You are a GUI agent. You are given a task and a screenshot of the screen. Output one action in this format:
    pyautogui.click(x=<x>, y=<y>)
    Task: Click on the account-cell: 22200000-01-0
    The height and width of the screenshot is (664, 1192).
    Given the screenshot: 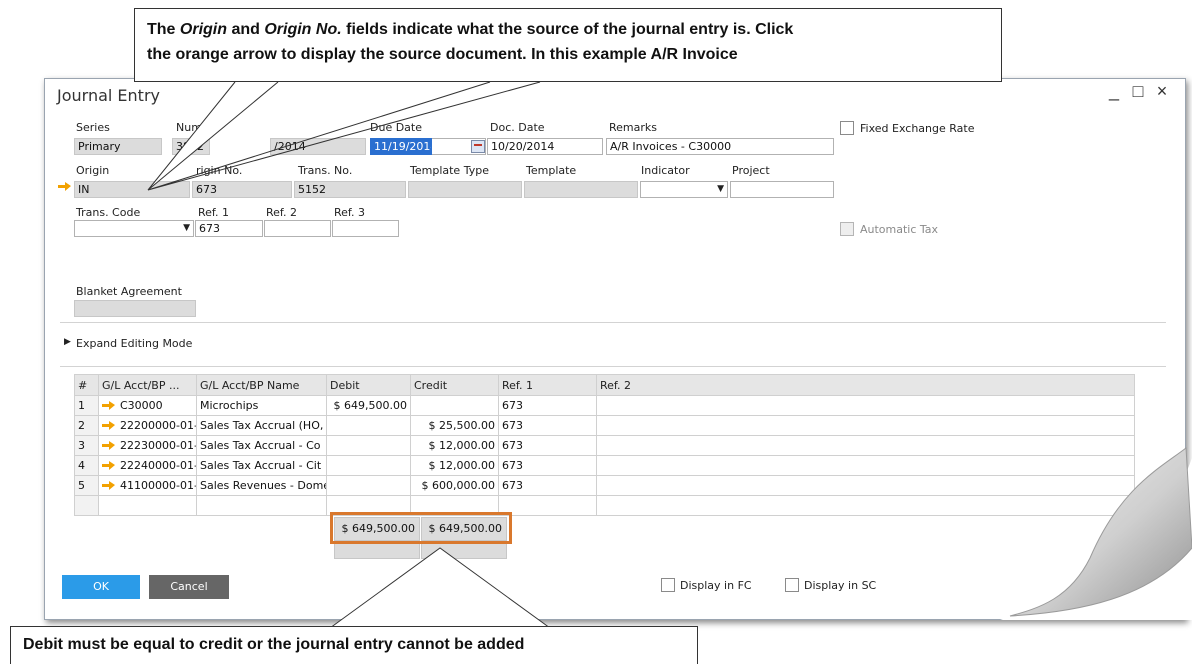 What is the action you would take?
    pyautogui.click(x=147, y=425)
    